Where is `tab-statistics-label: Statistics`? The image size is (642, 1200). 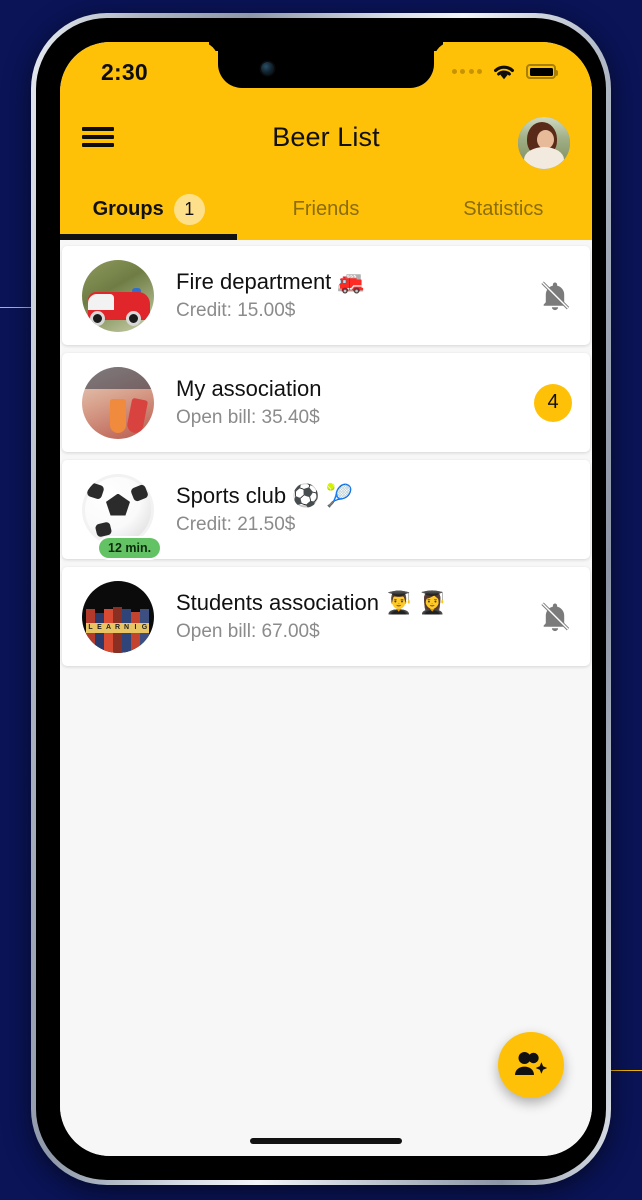
tab-statistics-label: Statistics is located at coordinates (503, 208).